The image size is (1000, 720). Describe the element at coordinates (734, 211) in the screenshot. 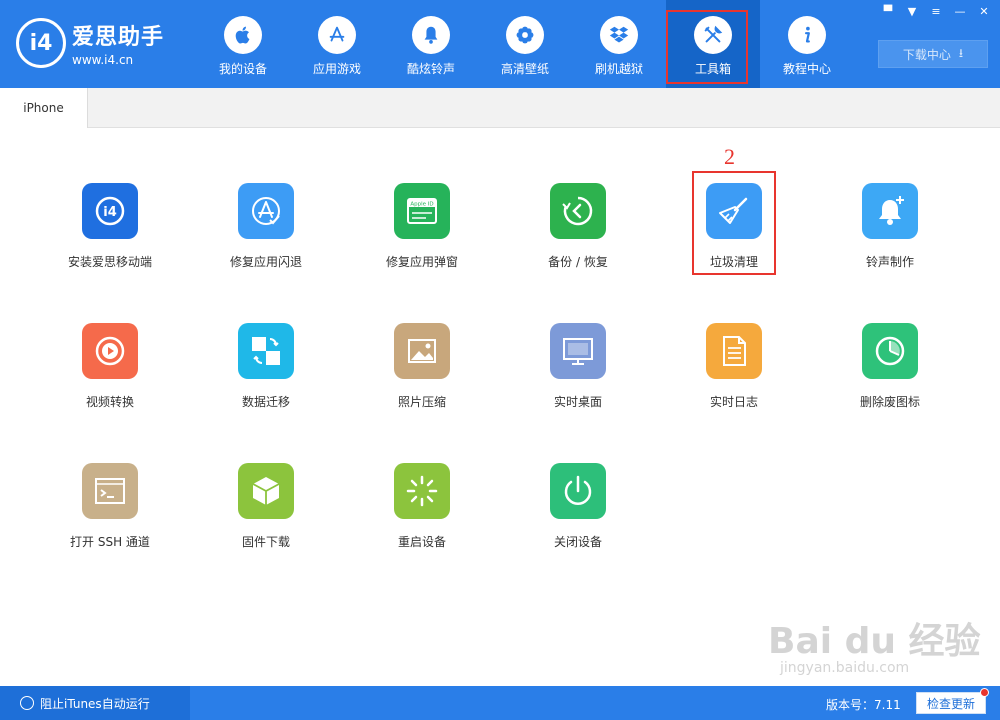

I see `broom-icon` at that location.